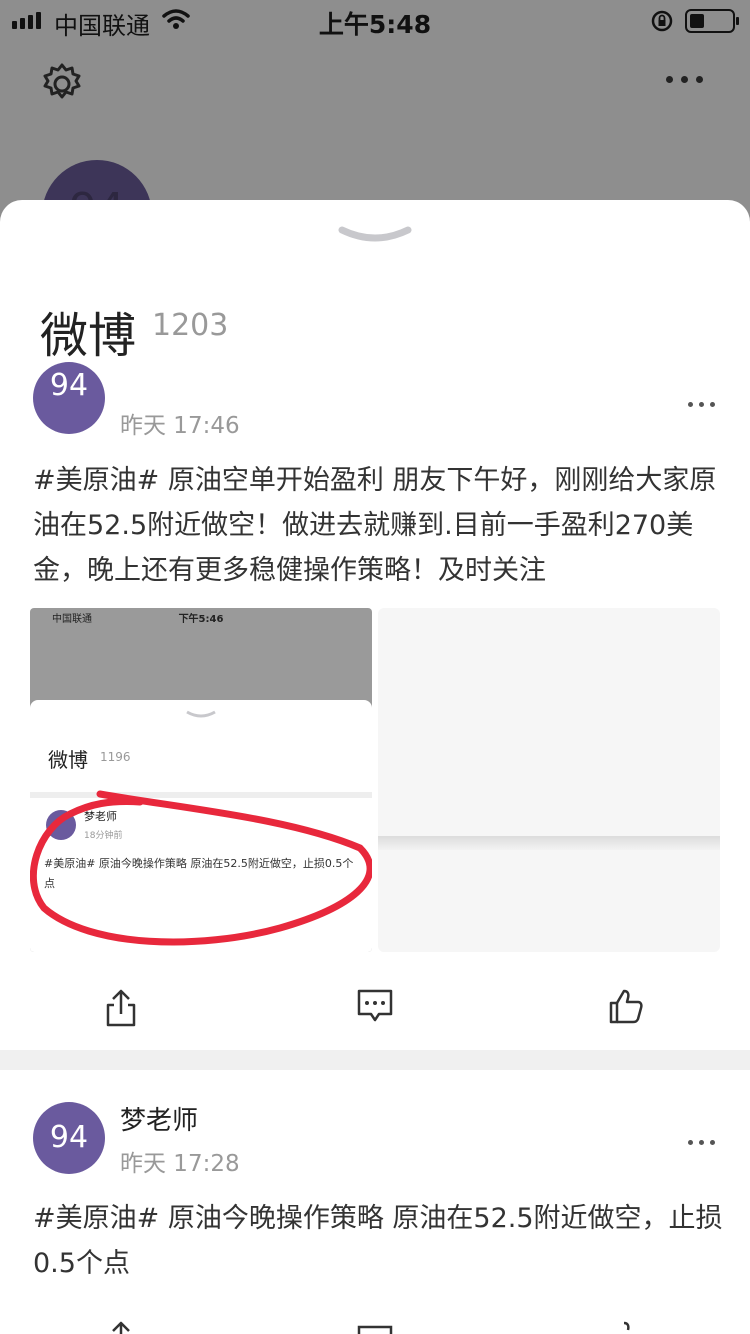 Image resolution: width=750 pixels, height=1334 pixels. What do you see at coordinates (180, 426) in the screenshot?
I see `post-time: 昨天 17:46` at bounding box center [180, 426].